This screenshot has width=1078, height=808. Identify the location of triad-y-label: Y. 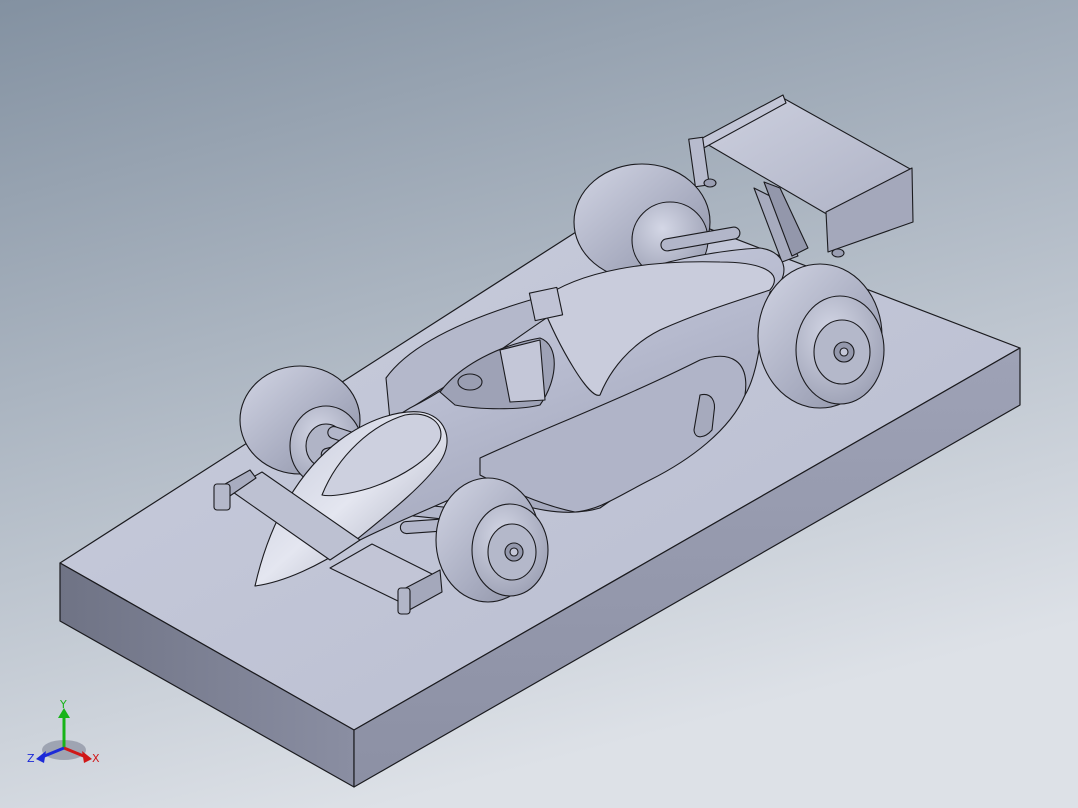
(63, 704).